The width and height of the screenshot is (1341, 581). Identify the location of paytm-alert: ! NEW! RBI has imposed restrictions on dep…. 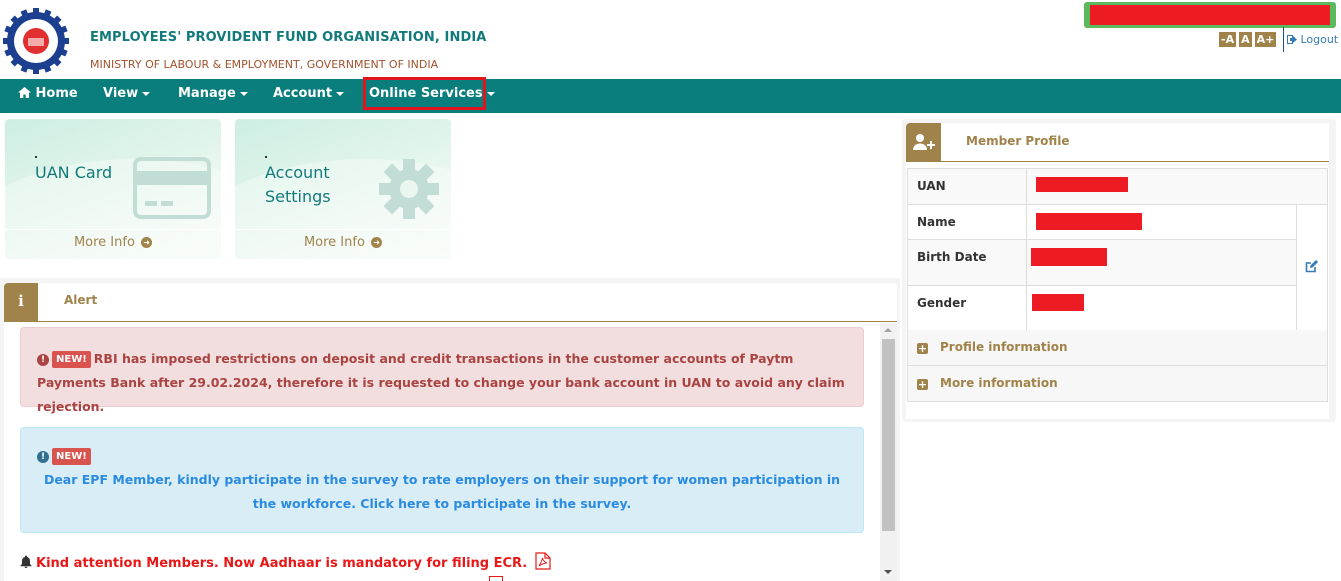
(442, 370).